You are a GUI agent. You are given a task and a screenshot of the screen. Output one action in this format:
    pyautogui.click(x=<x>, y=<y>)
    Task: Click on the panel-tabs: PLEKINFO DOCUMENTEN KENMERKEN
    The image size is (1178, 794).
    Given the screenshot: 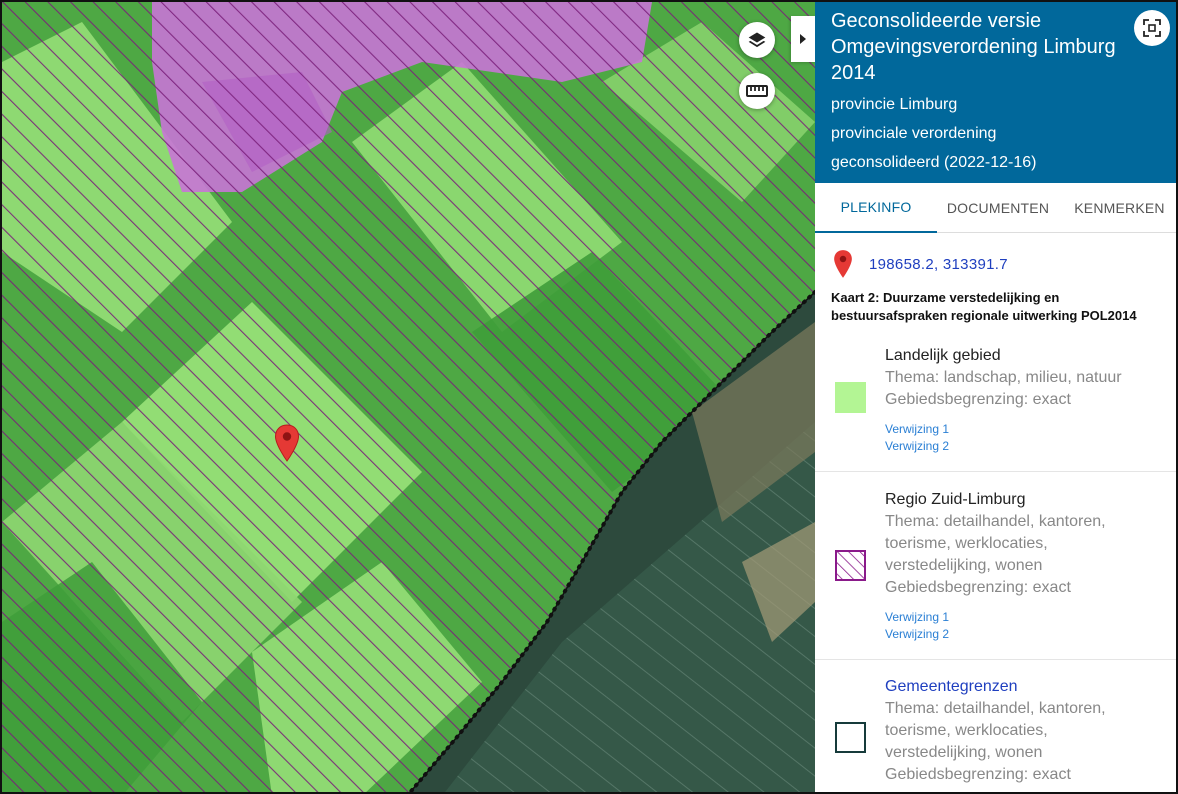 What is the action you would take?
    pyautogui.click(x=996, y=208)
    